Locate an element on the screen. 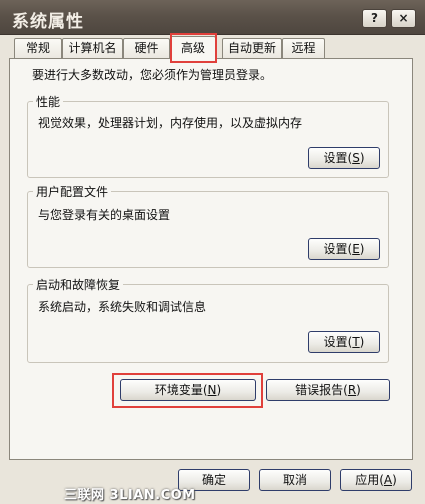 The height and width of the screenshot is (504, 425). performance-description: 视觉效果，处理器计划，内存使用，以及虚拟内存 is located at coordinates (170, 123).